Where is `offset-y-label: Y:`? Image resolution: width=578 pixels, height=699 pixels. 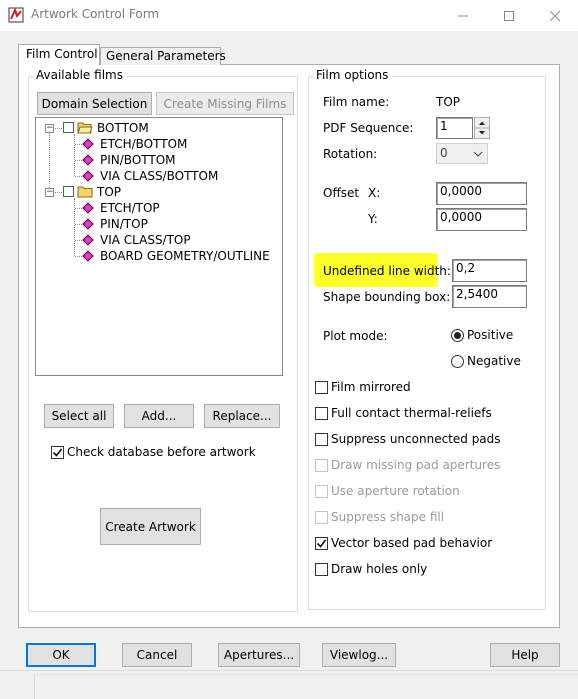
offset-y-label: Y: is located at coordinates (373, 219).